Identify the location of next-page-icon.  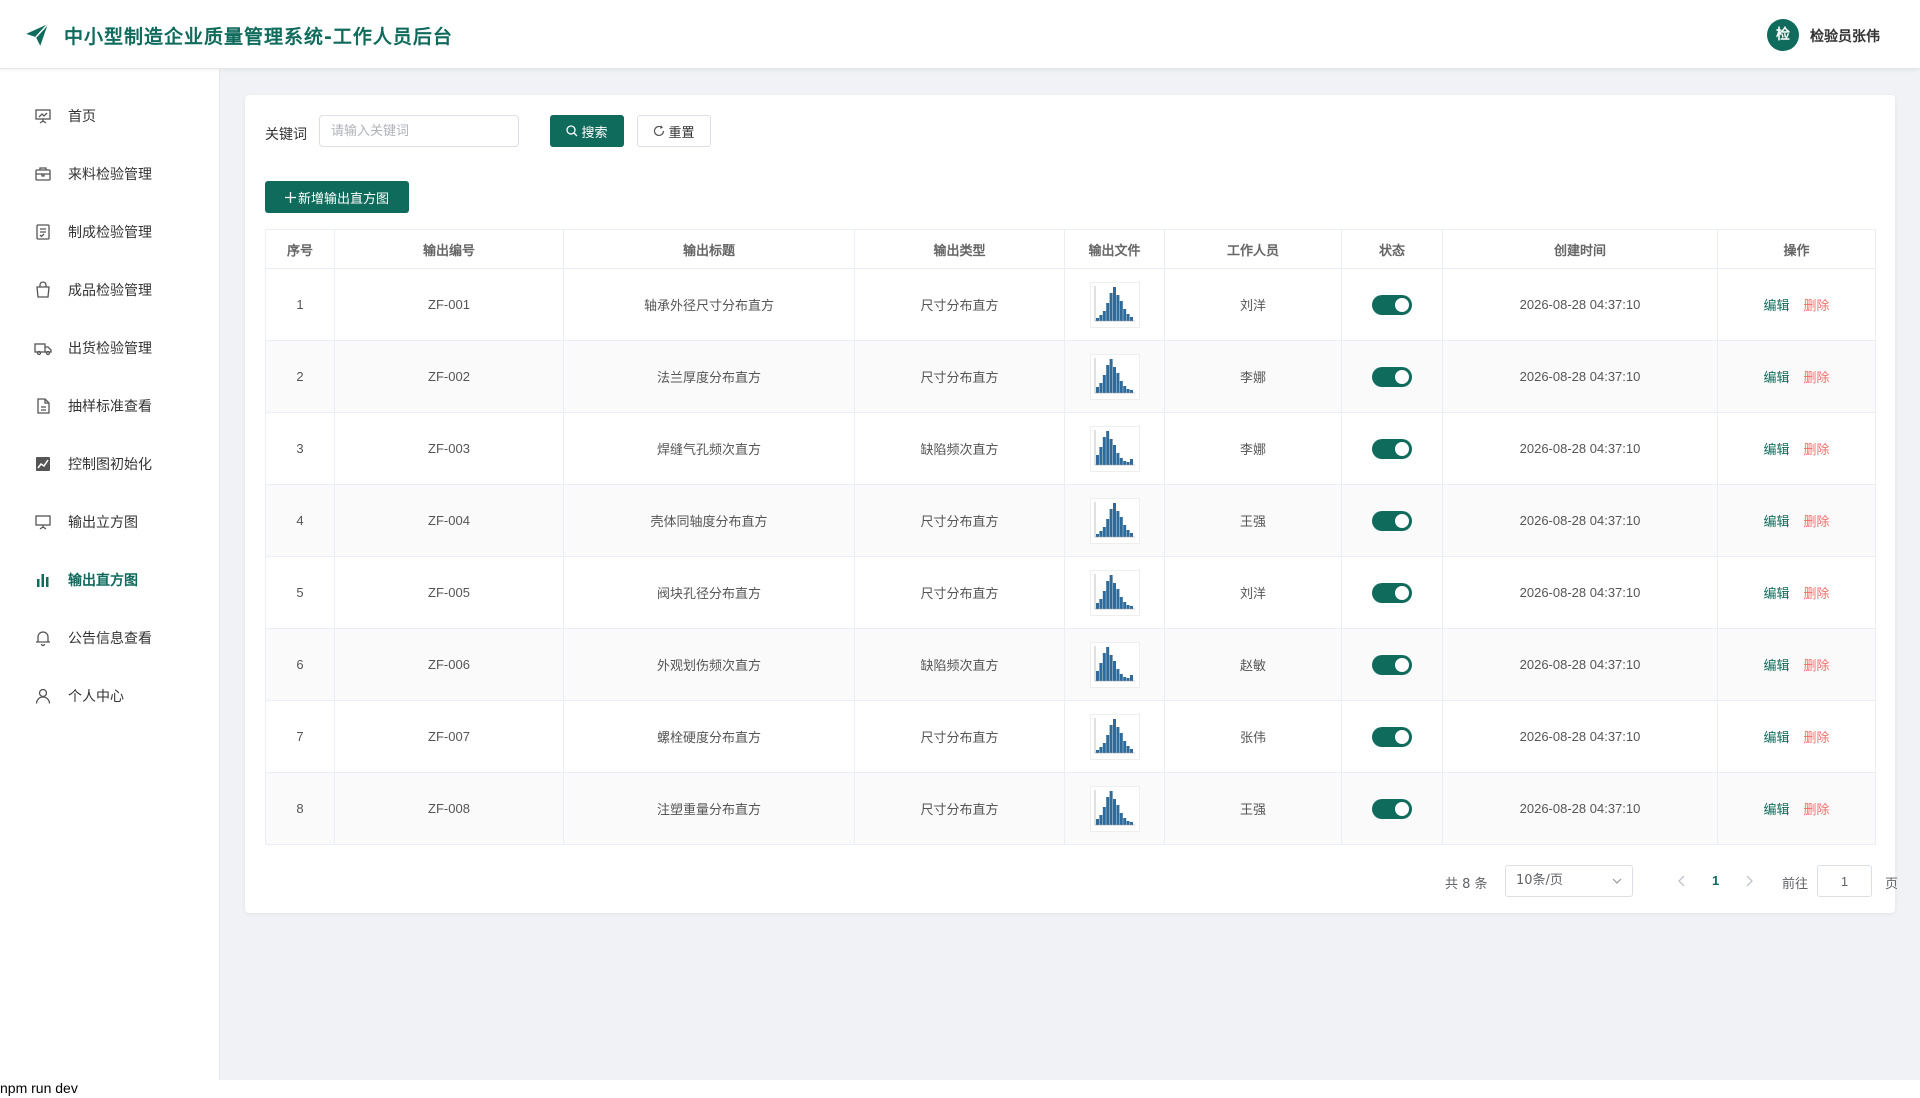
(1749, 881).